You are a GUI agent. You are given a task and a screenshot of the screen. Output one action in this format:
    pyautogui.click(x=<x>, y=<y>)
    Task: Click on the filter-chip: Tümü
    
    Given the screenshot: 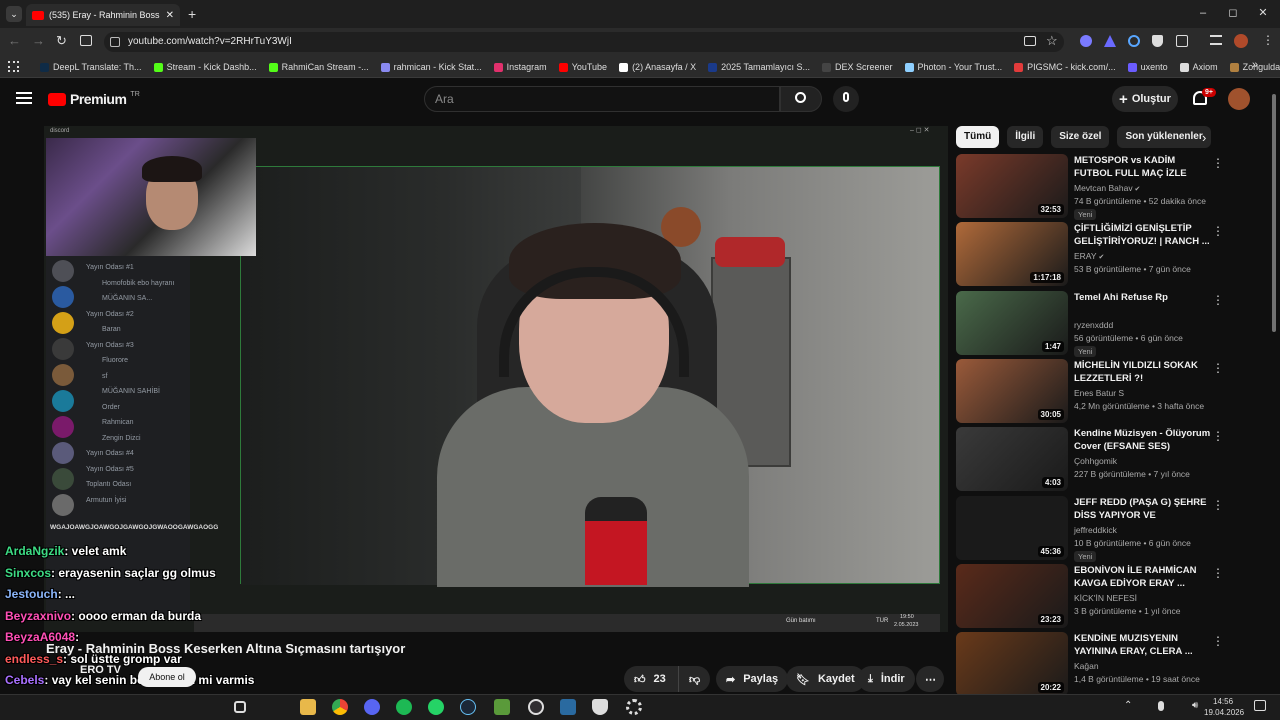 What is the action you would take?
    pyautogui.click(x=978, y=137)
    